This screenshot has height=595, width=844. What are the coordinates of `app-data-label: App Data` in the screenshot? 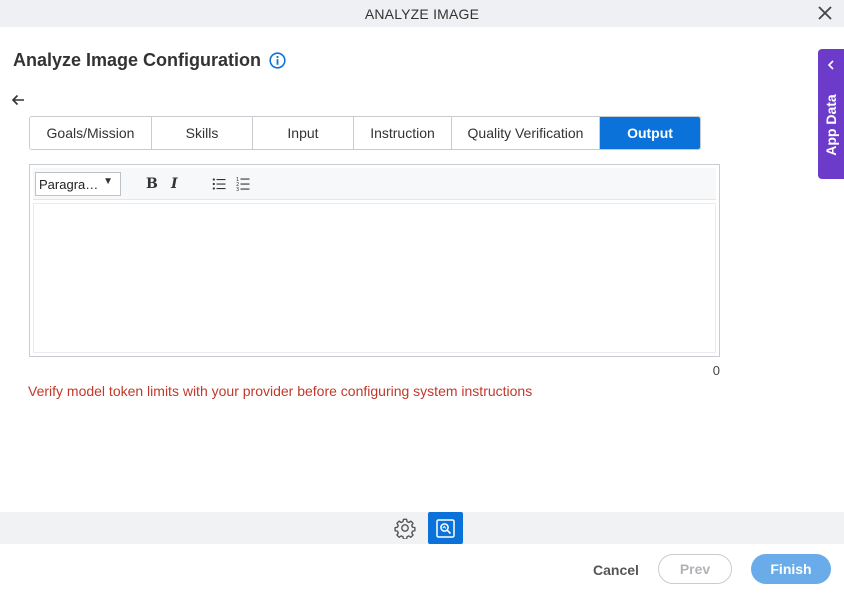 It's located at (831, 125).